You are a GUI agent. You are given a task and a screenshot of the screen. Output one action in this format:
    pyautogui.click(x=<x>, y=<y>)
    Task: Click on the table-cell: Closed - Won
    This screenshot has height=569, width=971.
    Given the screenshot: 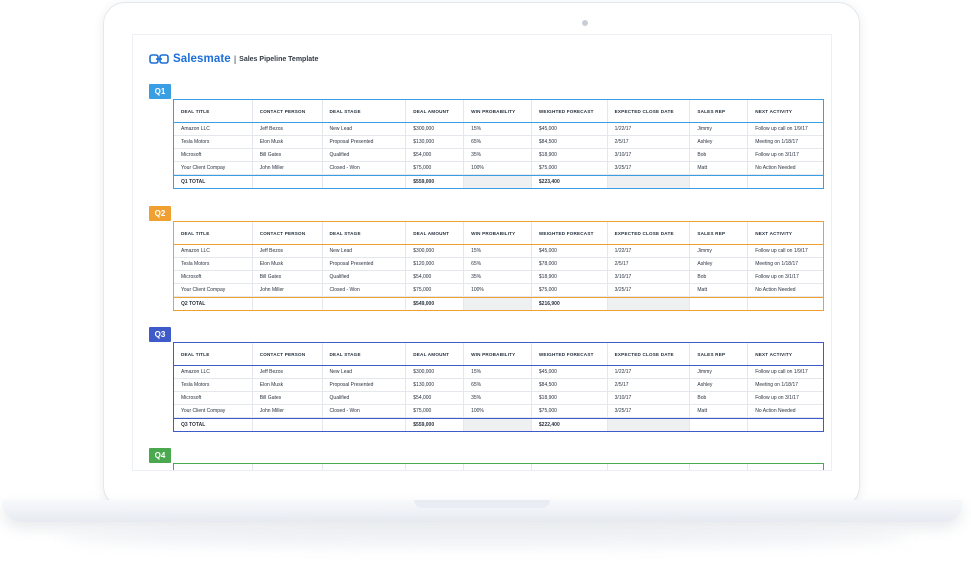 What is the action you would take?
    pyautogui.click(x=365, y=168)
    